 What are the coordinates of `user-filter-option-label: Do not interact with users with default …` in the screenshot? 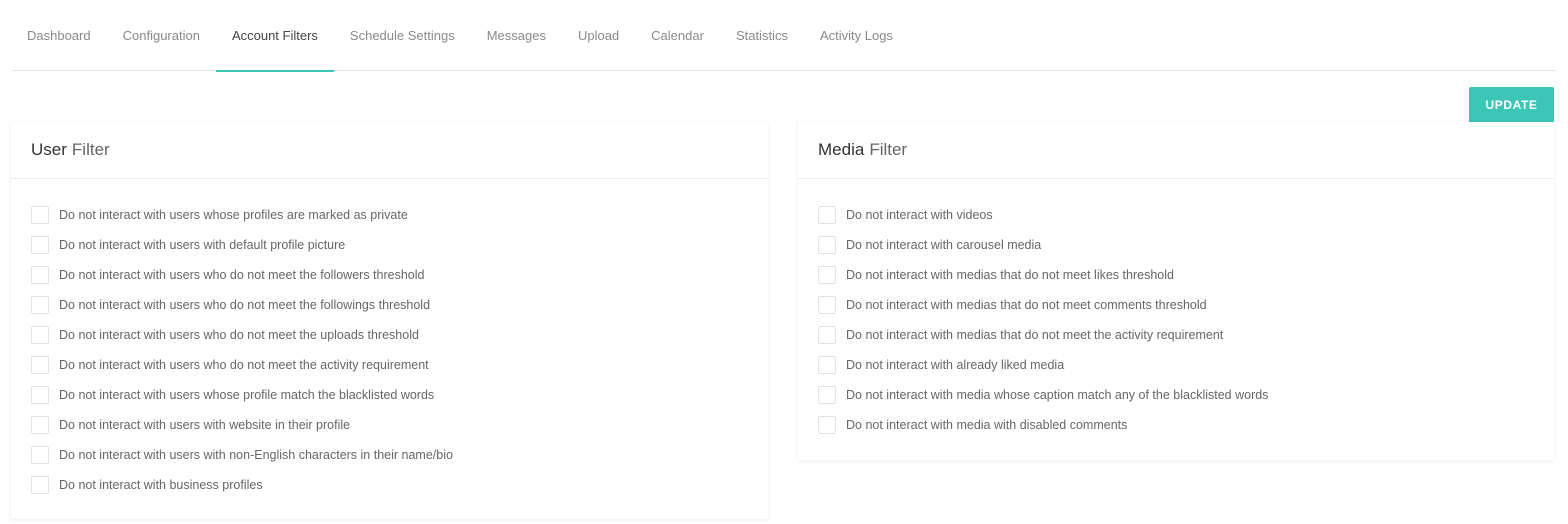 It's located at (202, 245).